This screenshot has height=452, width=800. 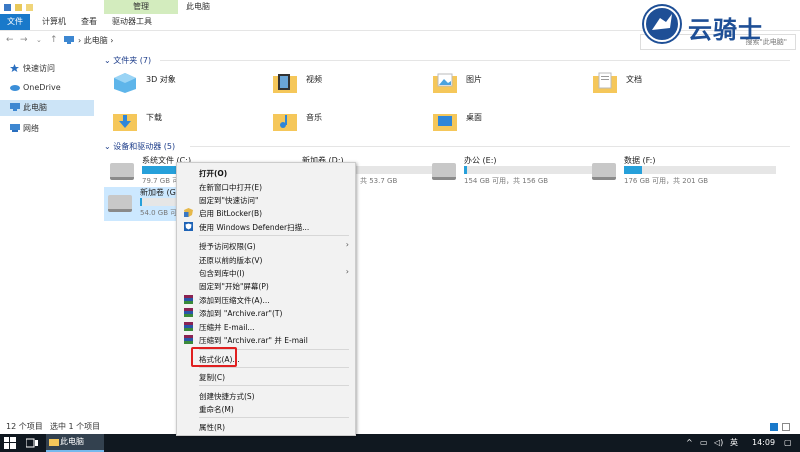 I want to click on nav-item-network: 网络, so click(x=24, y=129).